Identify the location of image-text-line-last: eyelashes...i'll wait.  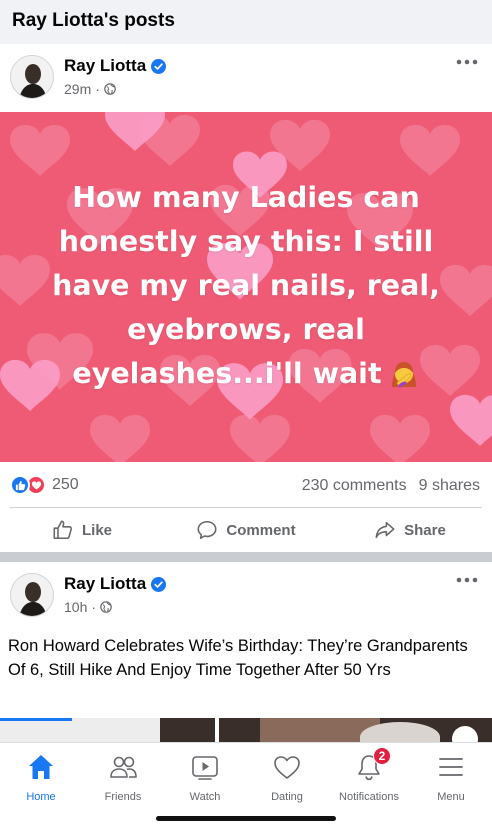
(245, 374).